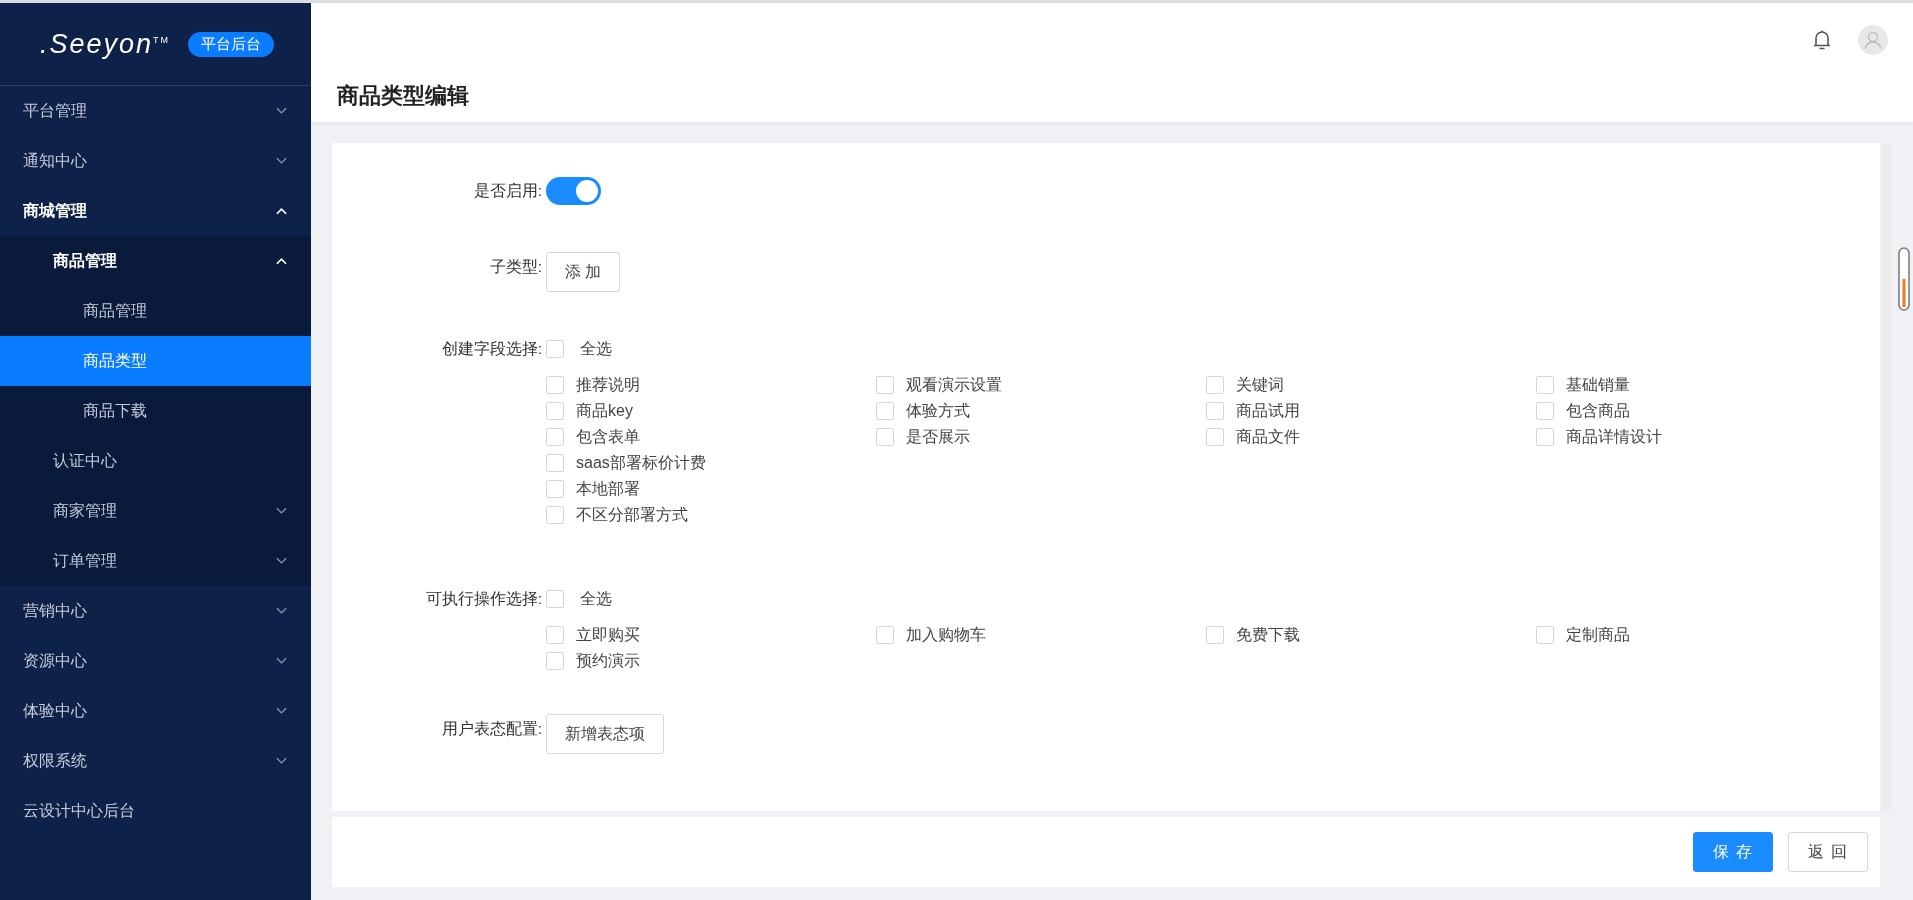 The image size is (1913, 900). Describe the element at coordinates (155, 761) in the screenshot. I see `sidebar-item: 权限系统` at that location.